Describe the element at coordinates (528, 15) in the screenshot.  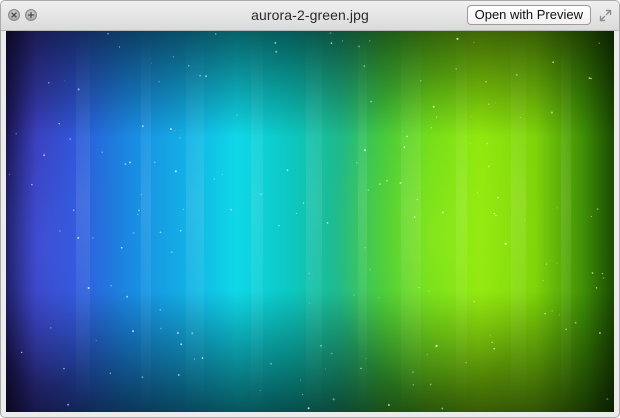
I see `open-with-preview-button: Open with Preview` at that location.